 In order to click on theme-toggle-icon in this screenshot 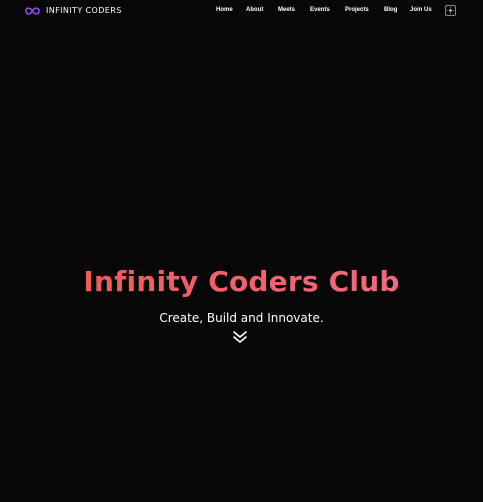, I will do `click(450, 10)`.